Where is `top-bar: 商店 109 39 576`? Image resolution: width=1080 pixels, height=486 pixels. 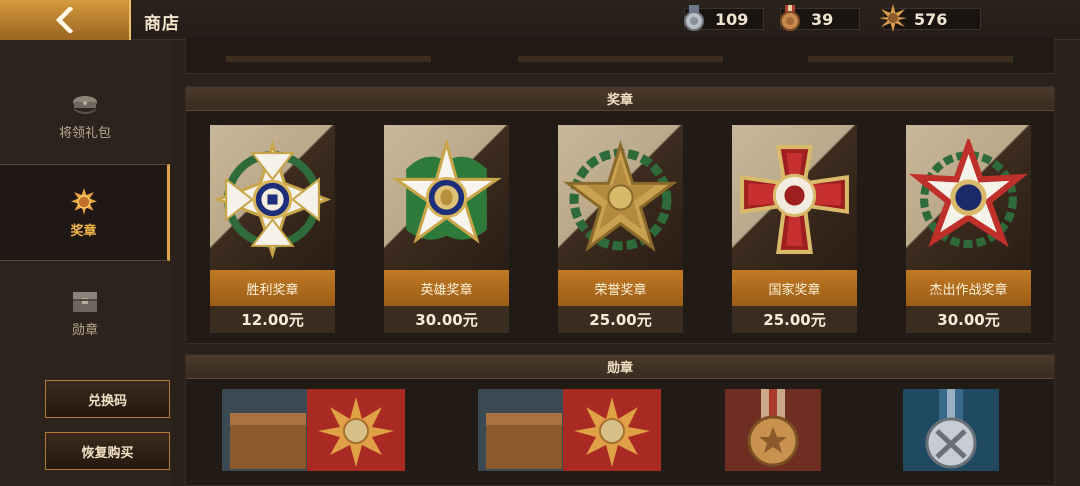 top-bar: 商店 109 39 576 is located at coordinates (540, 20).